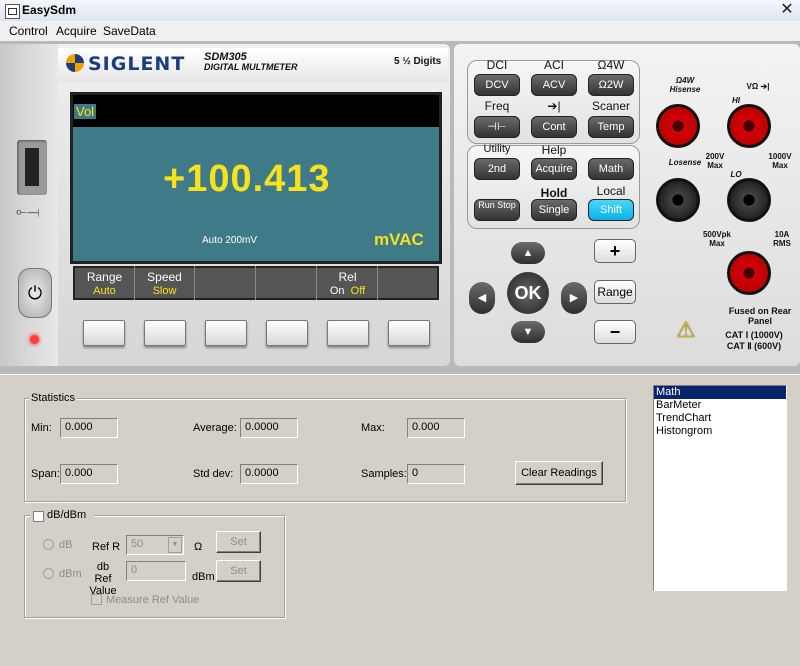 This screenshot has width=800, height=666. What do you see at coordinates (155, 545) in the screenshot?
I see `ref-r-select: 50 ▼` at bounding box center [155, 545].